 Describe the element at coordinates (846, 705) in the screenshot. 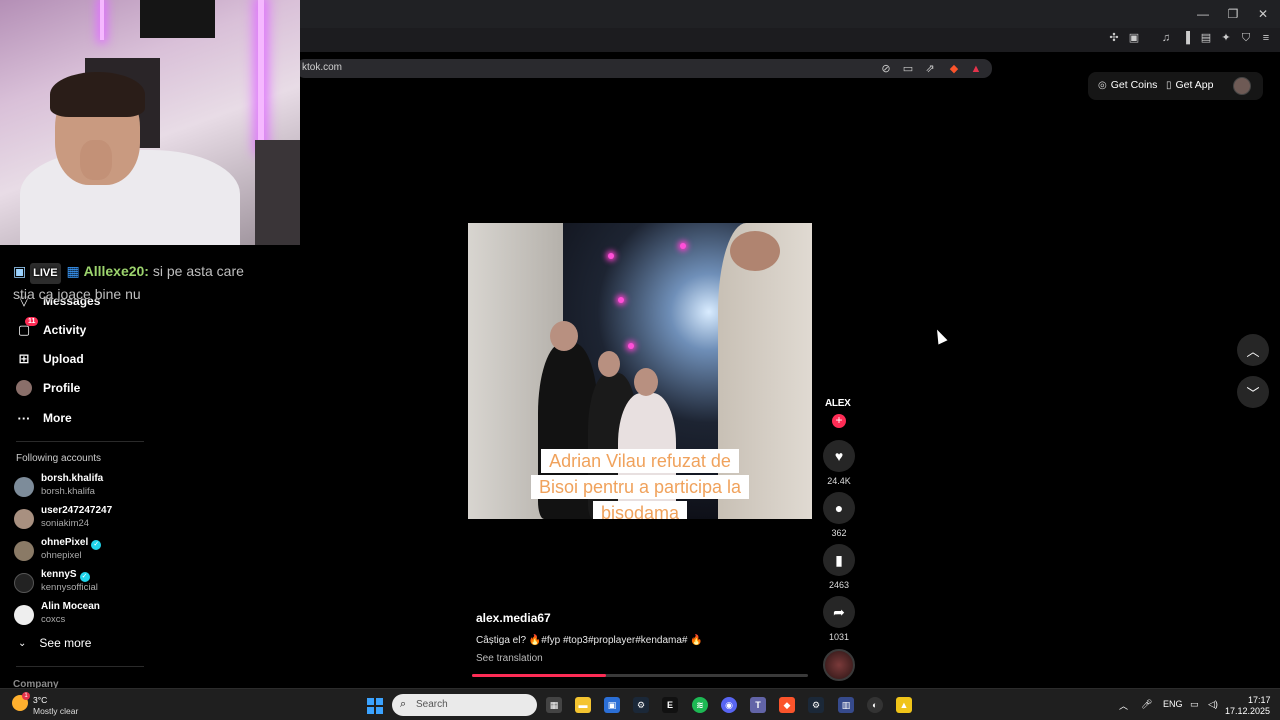

I see `app-icon: ▥` at that location.